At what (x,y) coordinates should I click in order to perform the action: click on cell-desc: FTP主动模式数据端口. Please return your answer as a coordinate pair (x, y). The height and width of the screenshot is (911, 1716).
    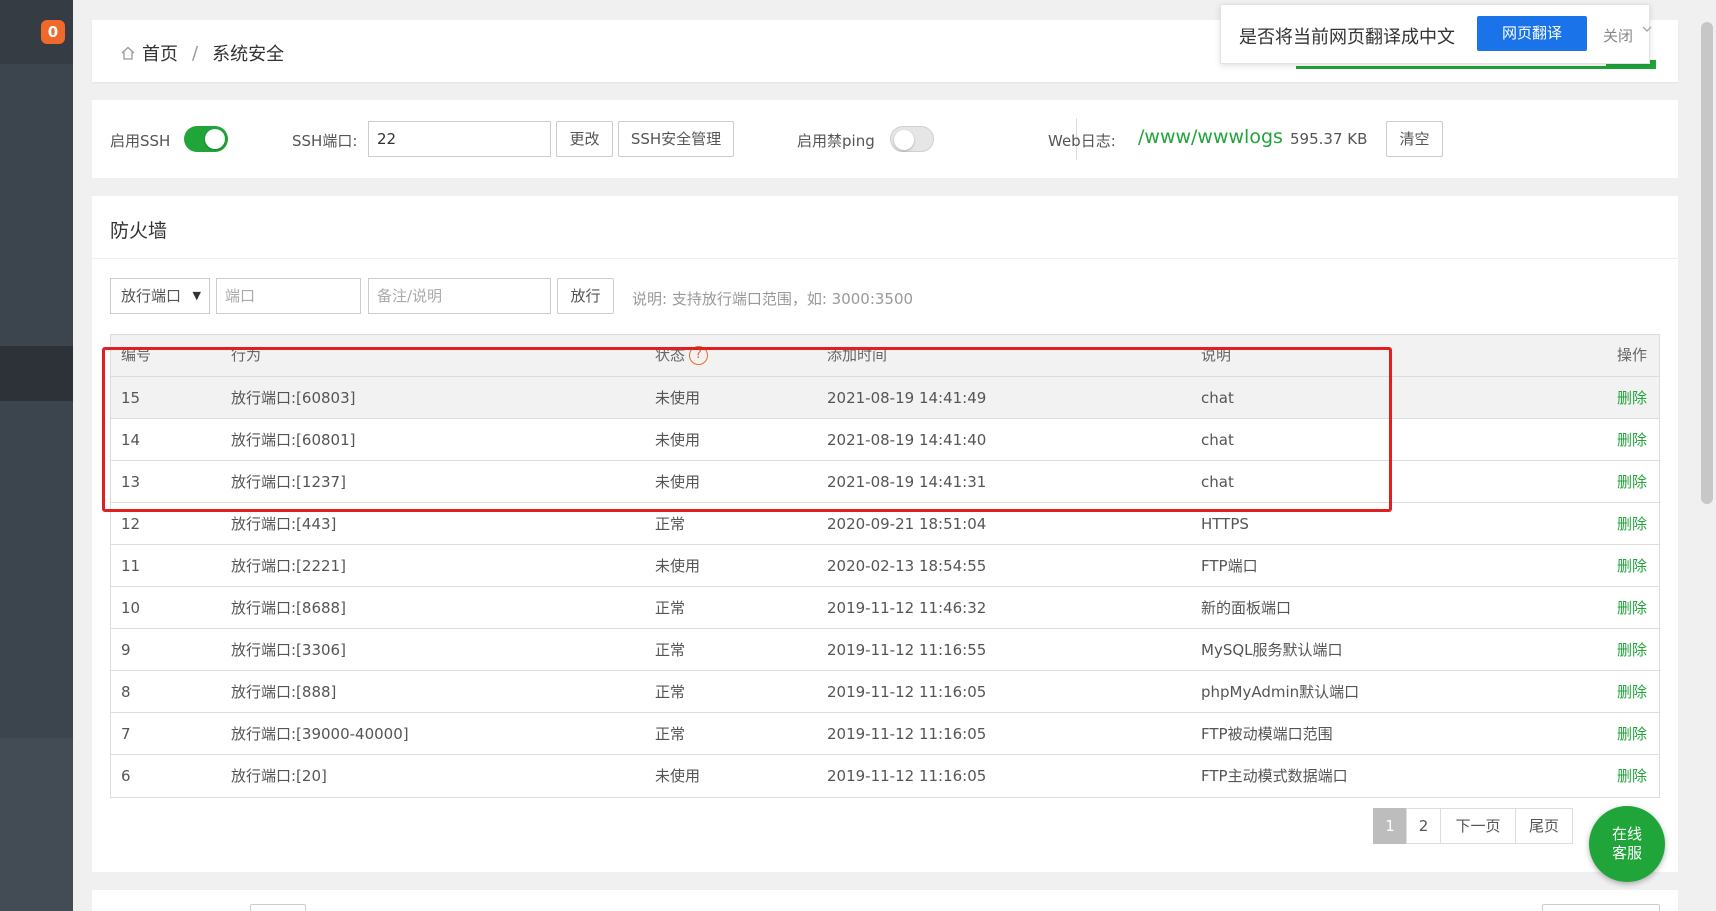
    Looking at the image, I should click on (1274, 776).